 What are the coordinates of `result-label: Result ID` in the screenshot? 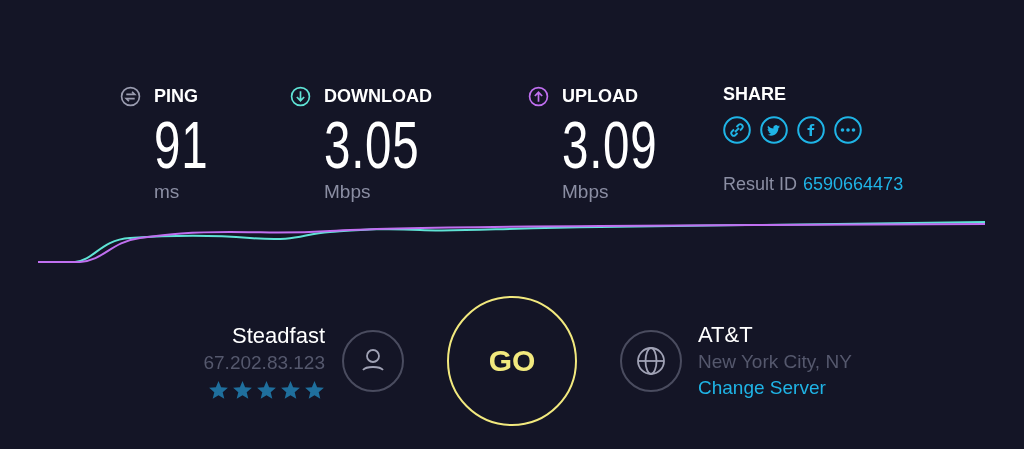 It's located at (760, 184).